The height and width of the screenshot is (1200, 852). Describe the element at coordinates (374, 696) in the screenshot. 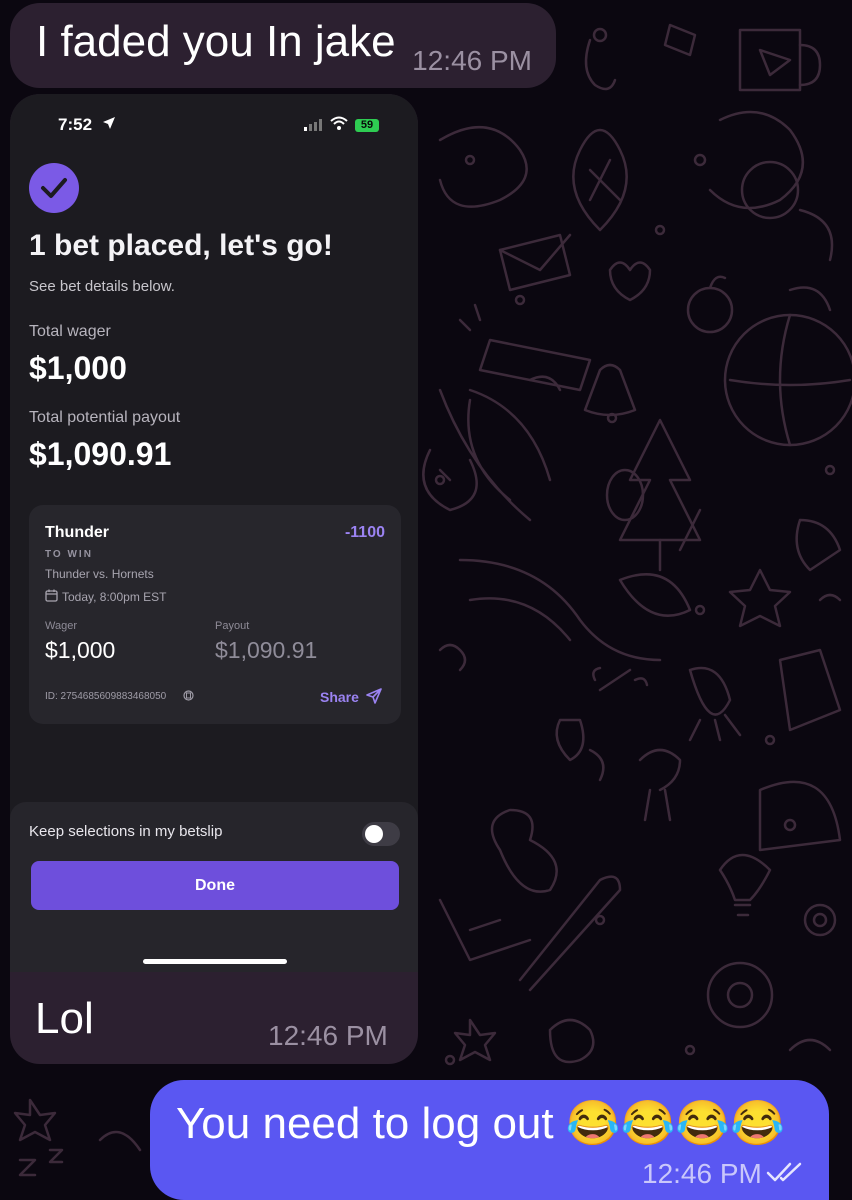

I see `send-icon` at that location.